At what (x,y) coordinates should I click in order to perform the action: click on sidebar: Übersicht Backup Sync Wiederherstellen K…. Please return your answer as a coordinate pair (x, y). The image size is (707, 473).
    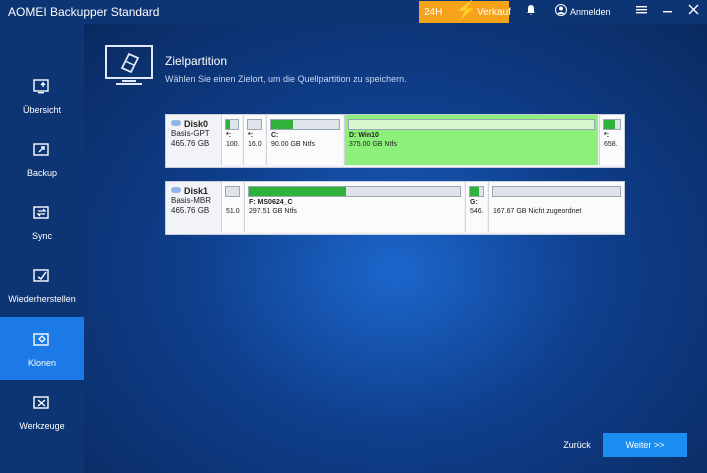
    Looking at the image, I should click on (42, 248).